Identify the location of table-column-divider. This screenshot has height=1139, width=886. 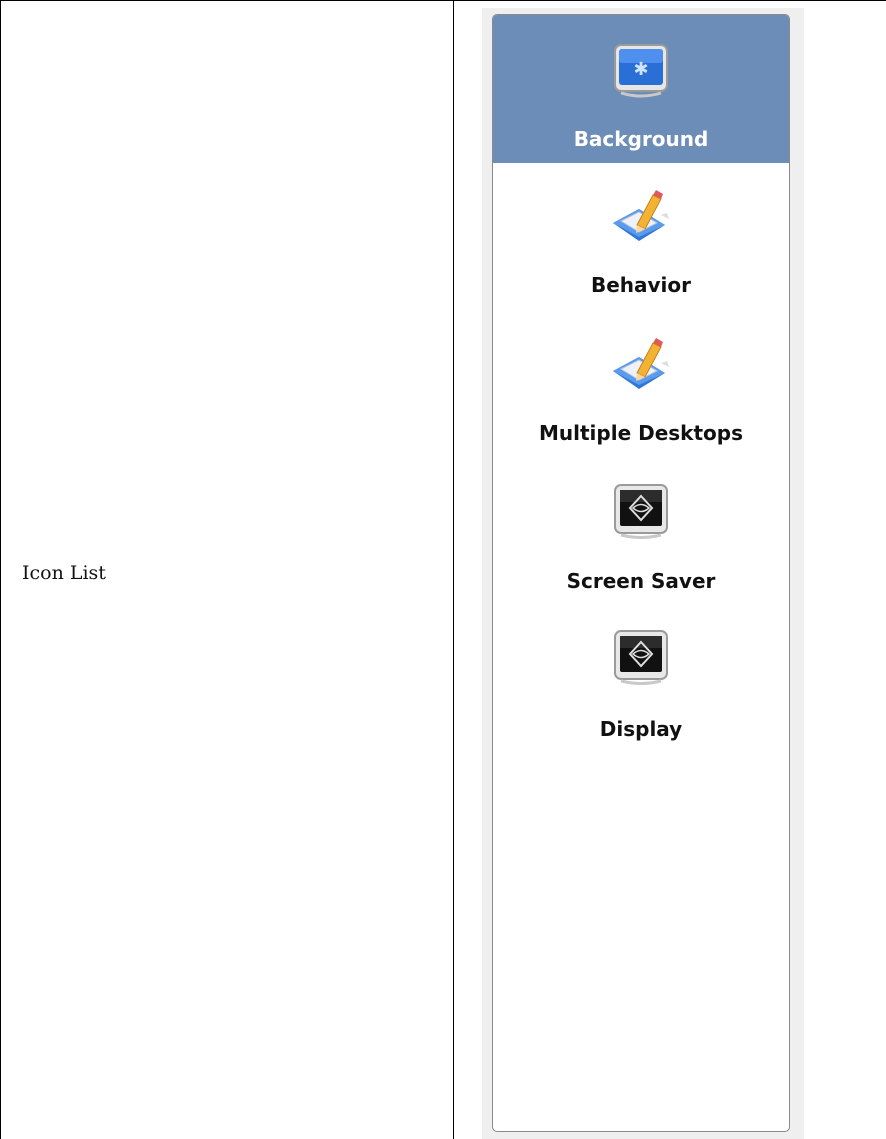
(453, 569).